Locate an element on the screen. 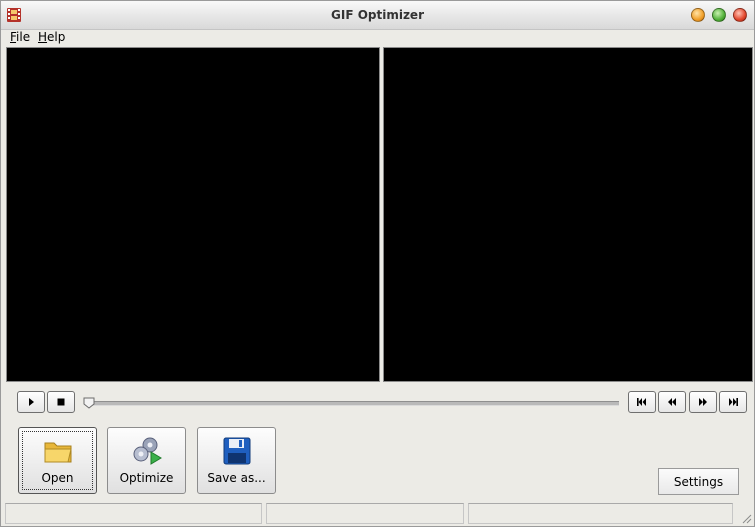  title-bar: GIF Optimizer is located at coordinates (377, 15).